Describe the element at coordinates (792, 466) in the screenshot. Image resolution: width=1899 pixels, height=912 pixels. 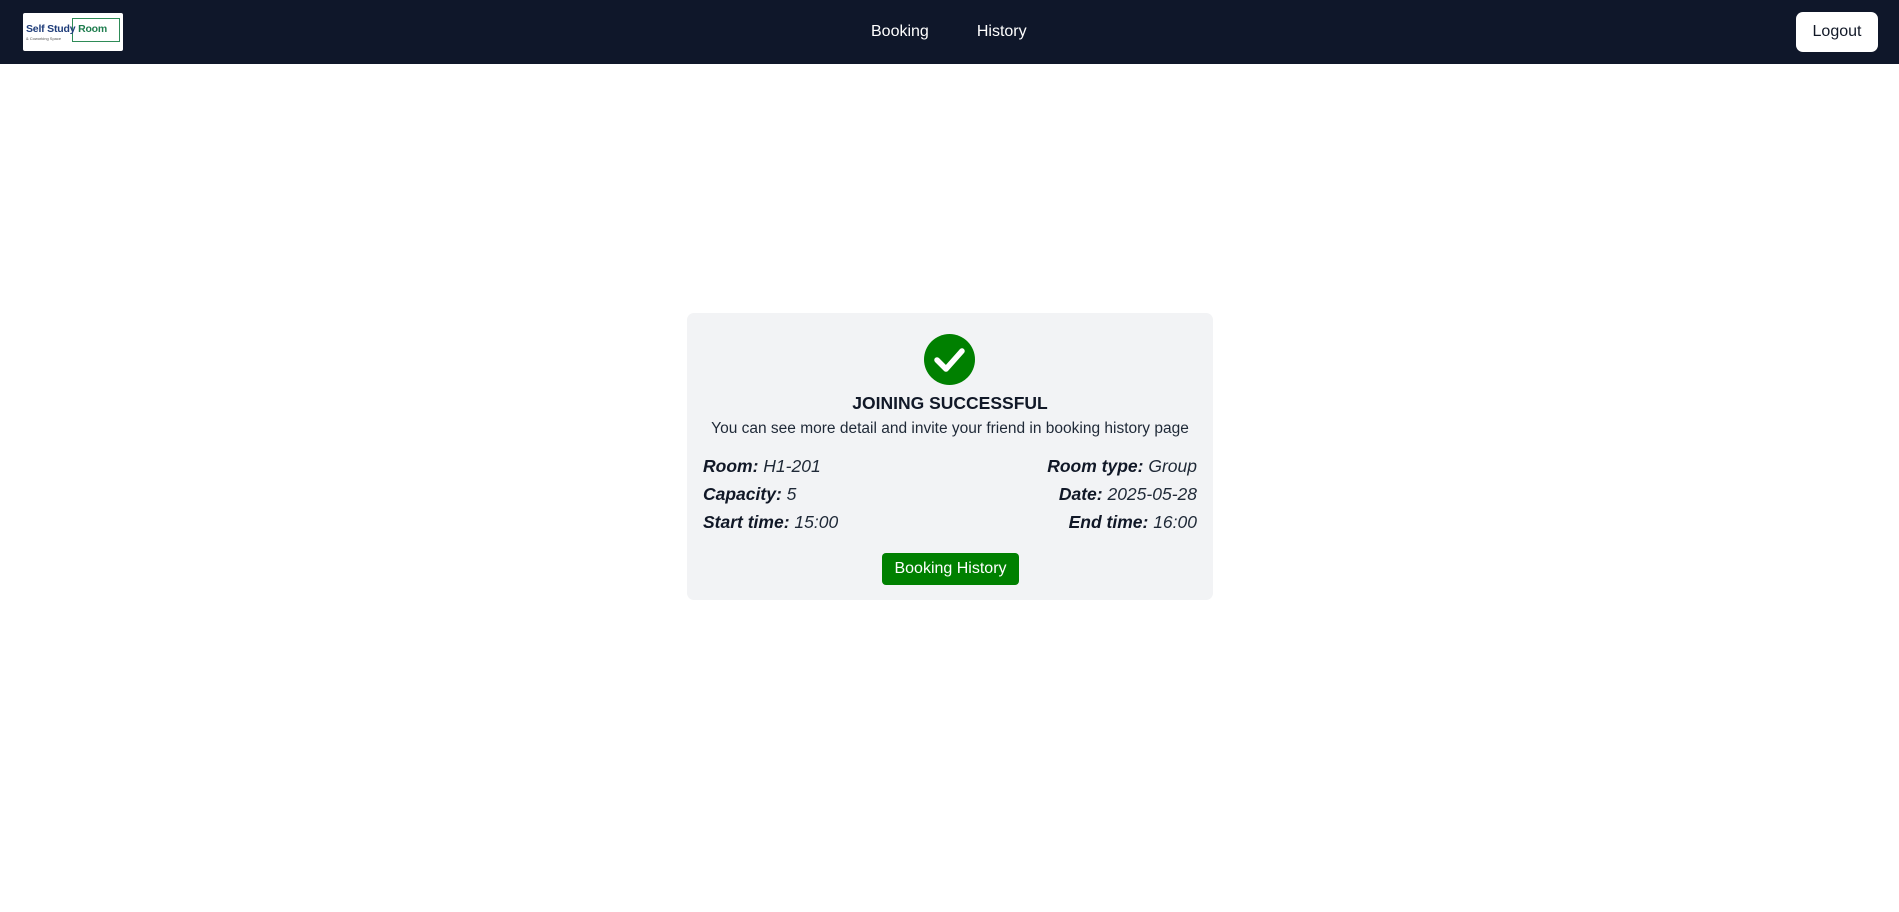
I see `room-value: H1-201` at that location.